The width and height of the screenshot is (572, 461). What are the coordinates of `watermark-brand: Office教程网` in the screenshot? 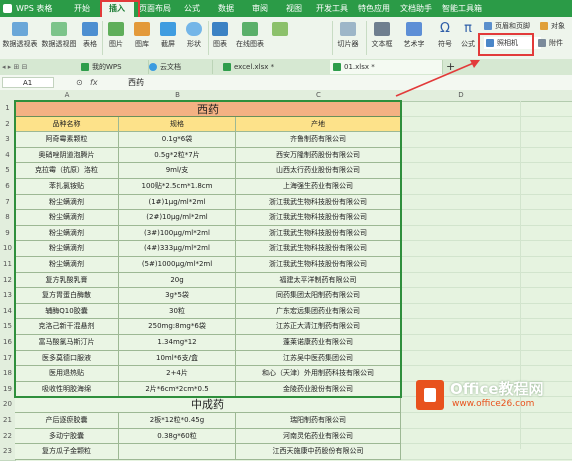 It's located at (497, 389).